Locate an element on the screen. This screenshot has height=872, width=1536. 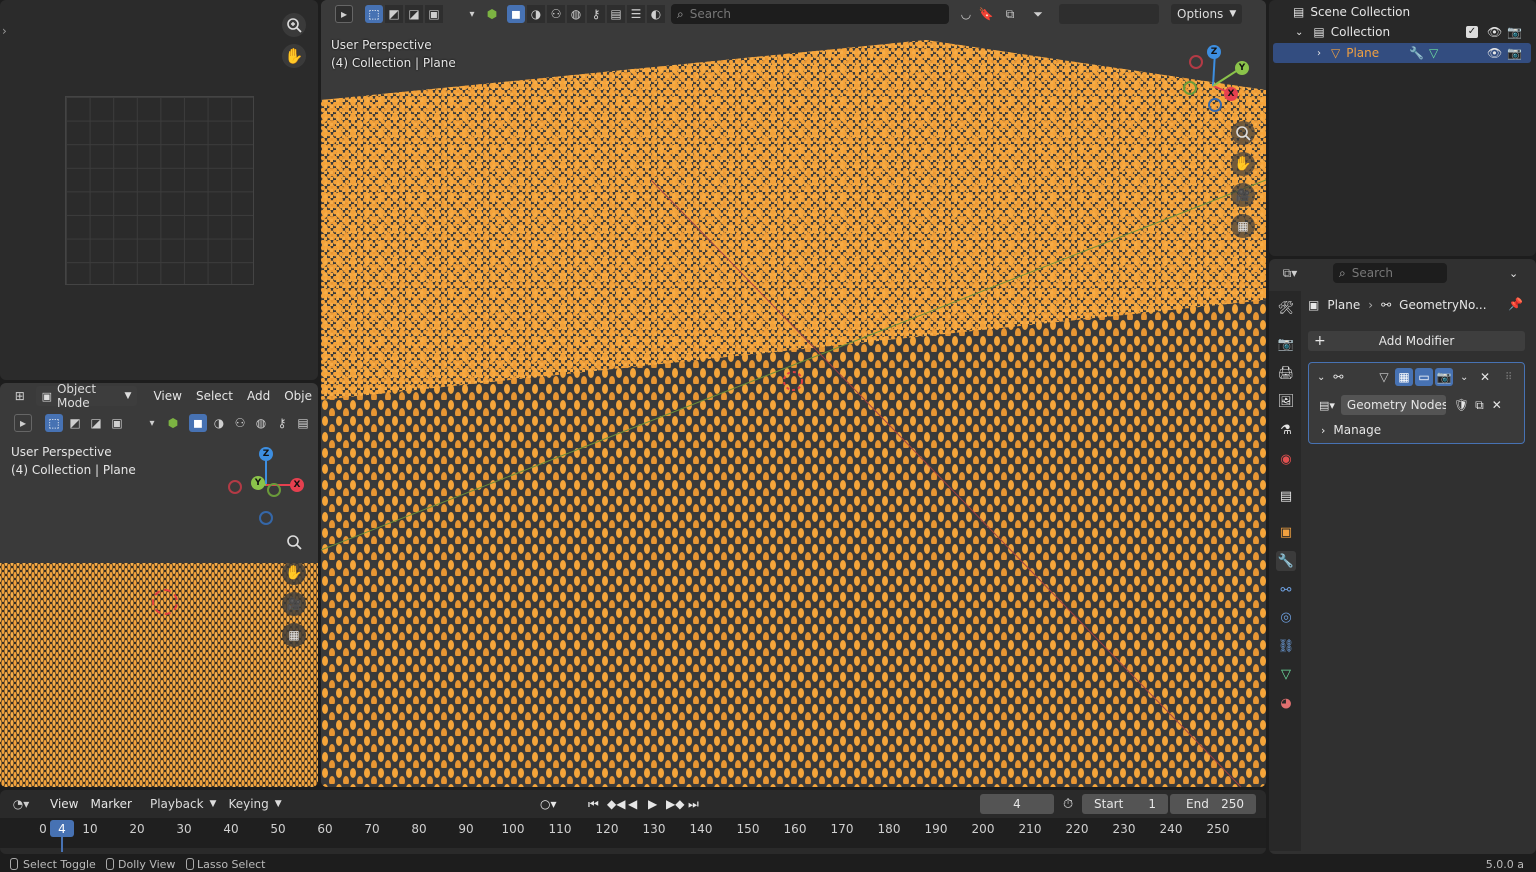
gizmo-z-icon: Z is located at coordinates (1214, 52).